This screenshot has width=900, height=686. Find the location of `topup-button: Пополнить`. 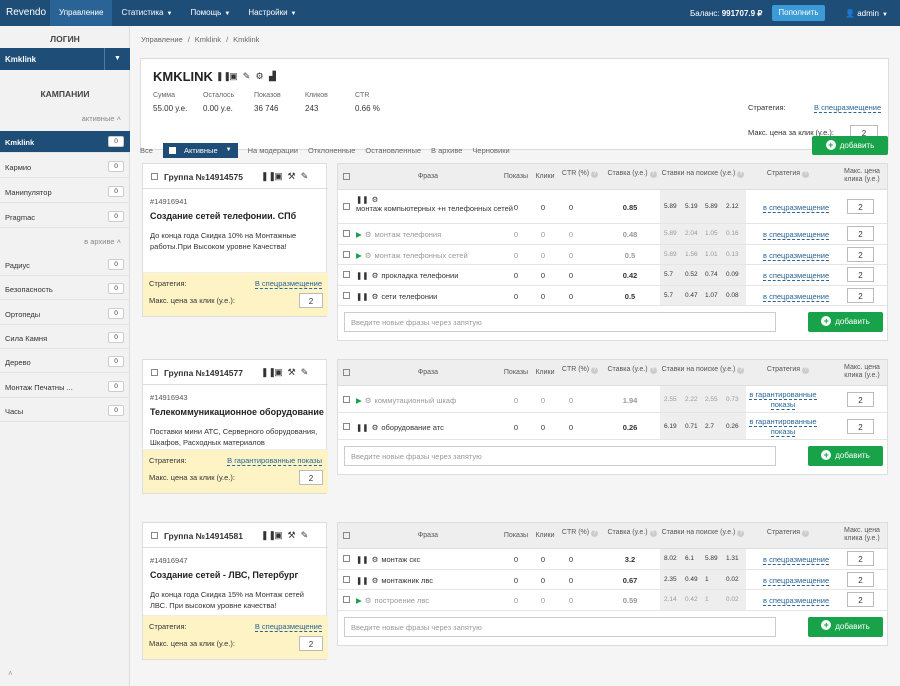

topup-button: Пополнить is located at coordinates (798, 13).